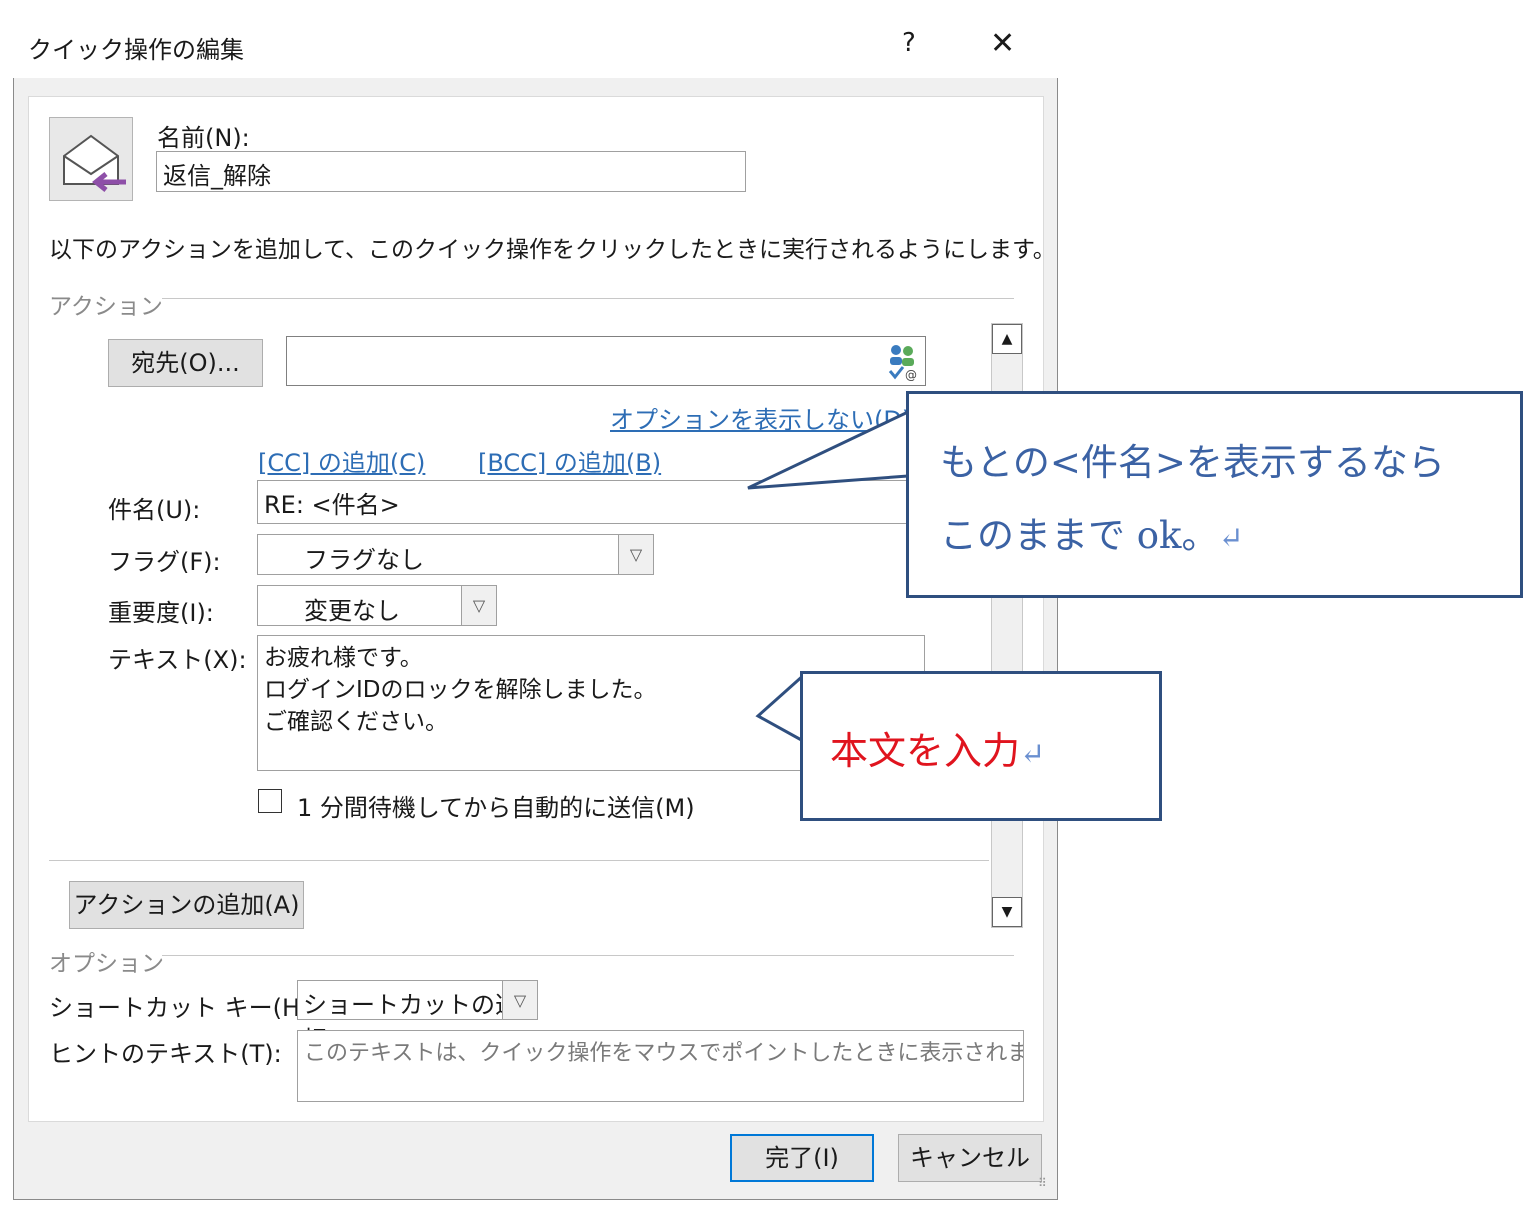  Describe the element at coordinates (588, 298) in the screenshot. I see `actions-divider` at that location.